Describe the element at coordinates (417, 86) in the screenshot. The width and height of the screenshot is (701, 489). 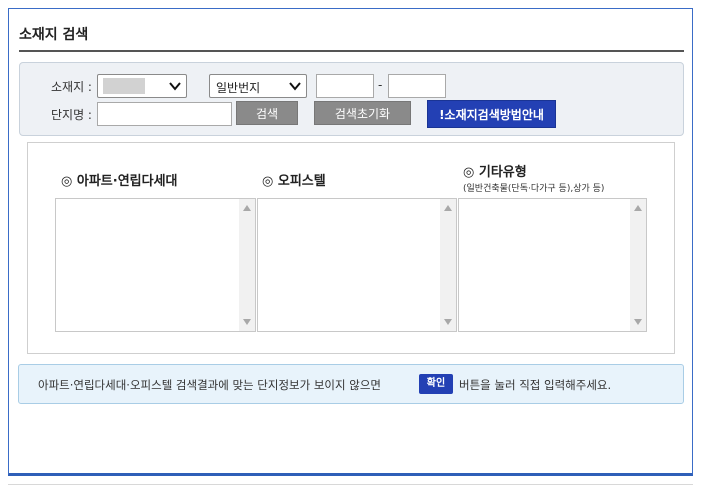
I see `sub-lot-number-input` at that location.